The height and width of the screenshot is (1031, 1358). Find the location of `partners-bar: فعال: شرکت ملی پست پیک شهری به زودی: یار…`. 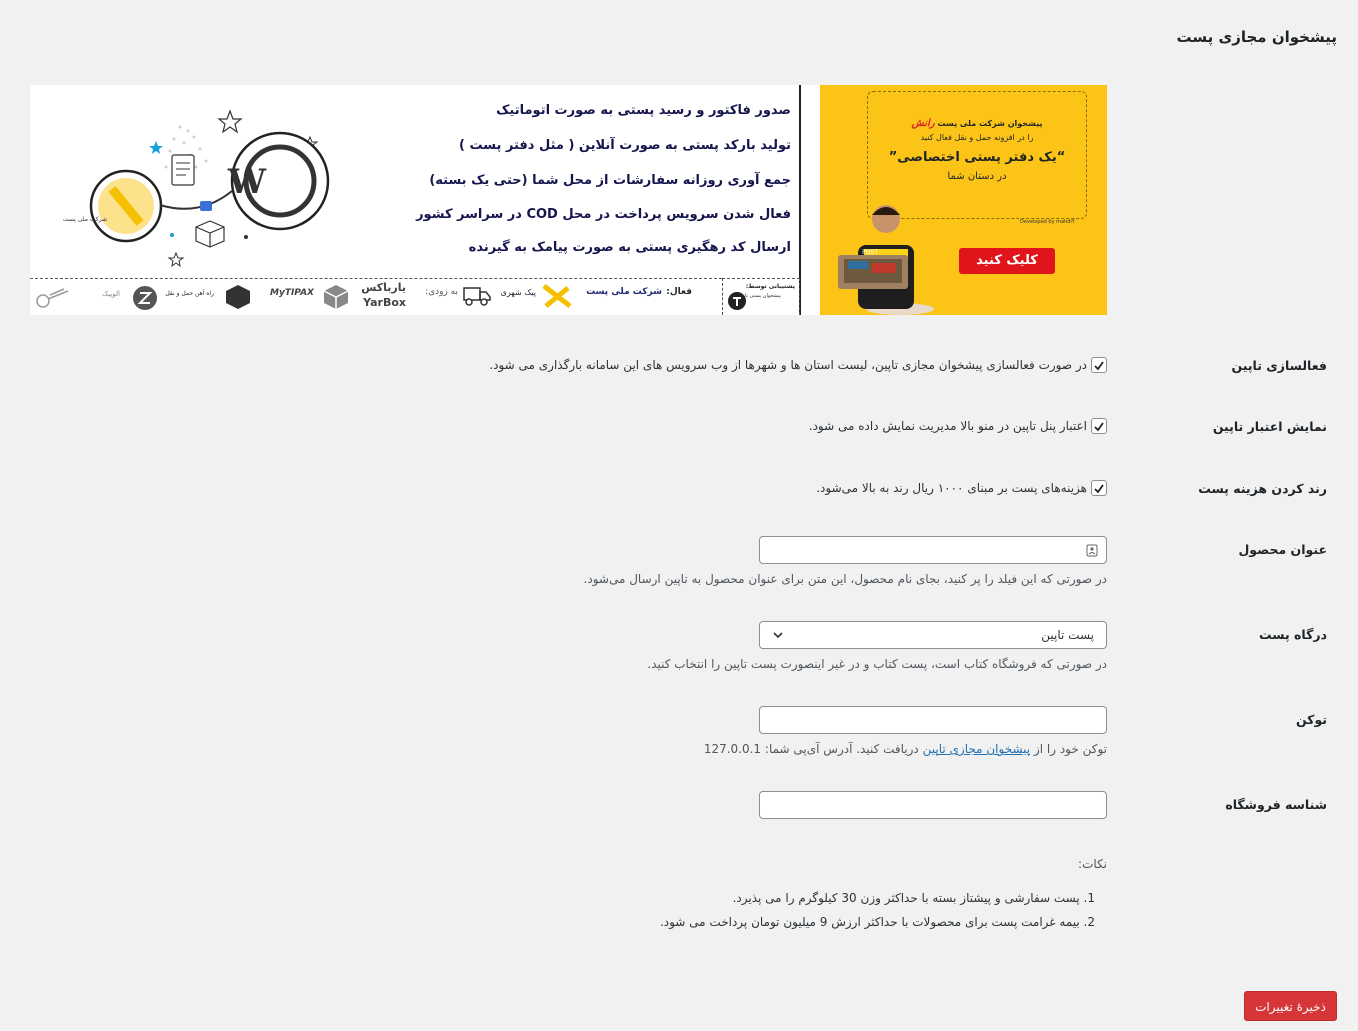

partners-bar: فعال: شرکت ملی پست پیک شهری به زودی: یار… is located at coordinates (376, 296).